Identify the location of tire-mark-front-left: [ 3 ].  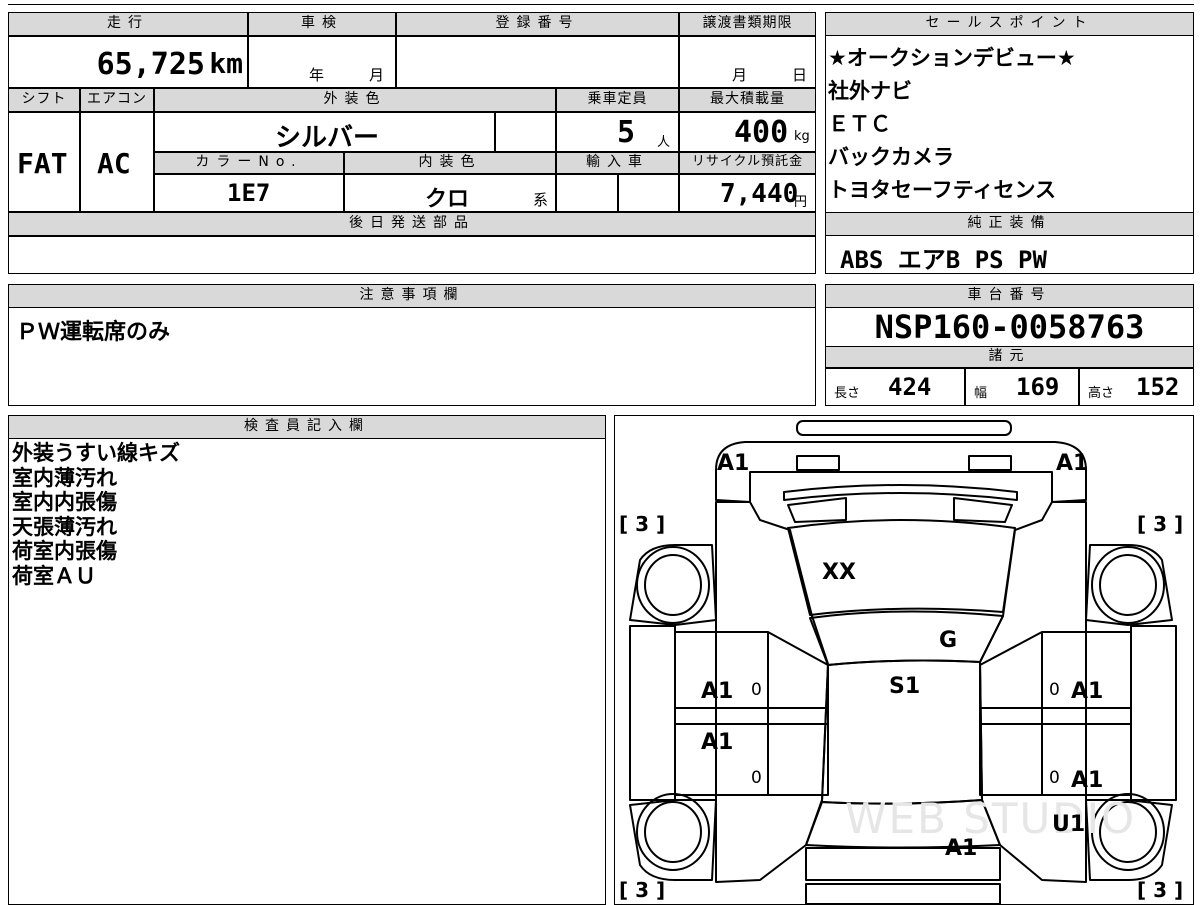
(642, 524).